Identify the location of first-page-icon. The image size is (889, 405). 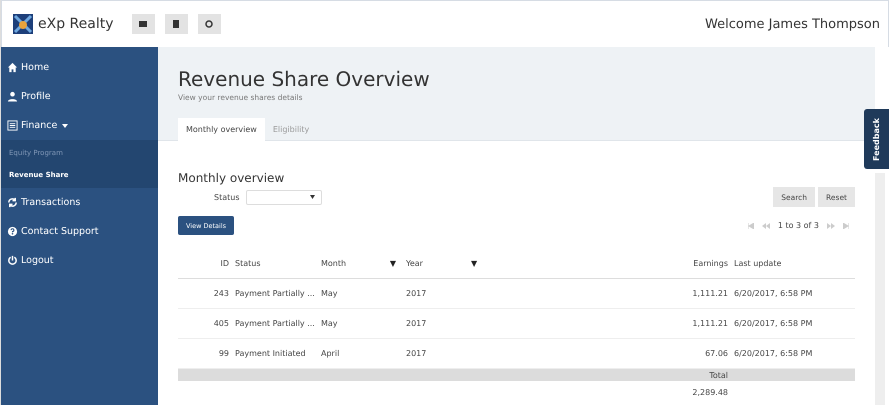
(751, 225).